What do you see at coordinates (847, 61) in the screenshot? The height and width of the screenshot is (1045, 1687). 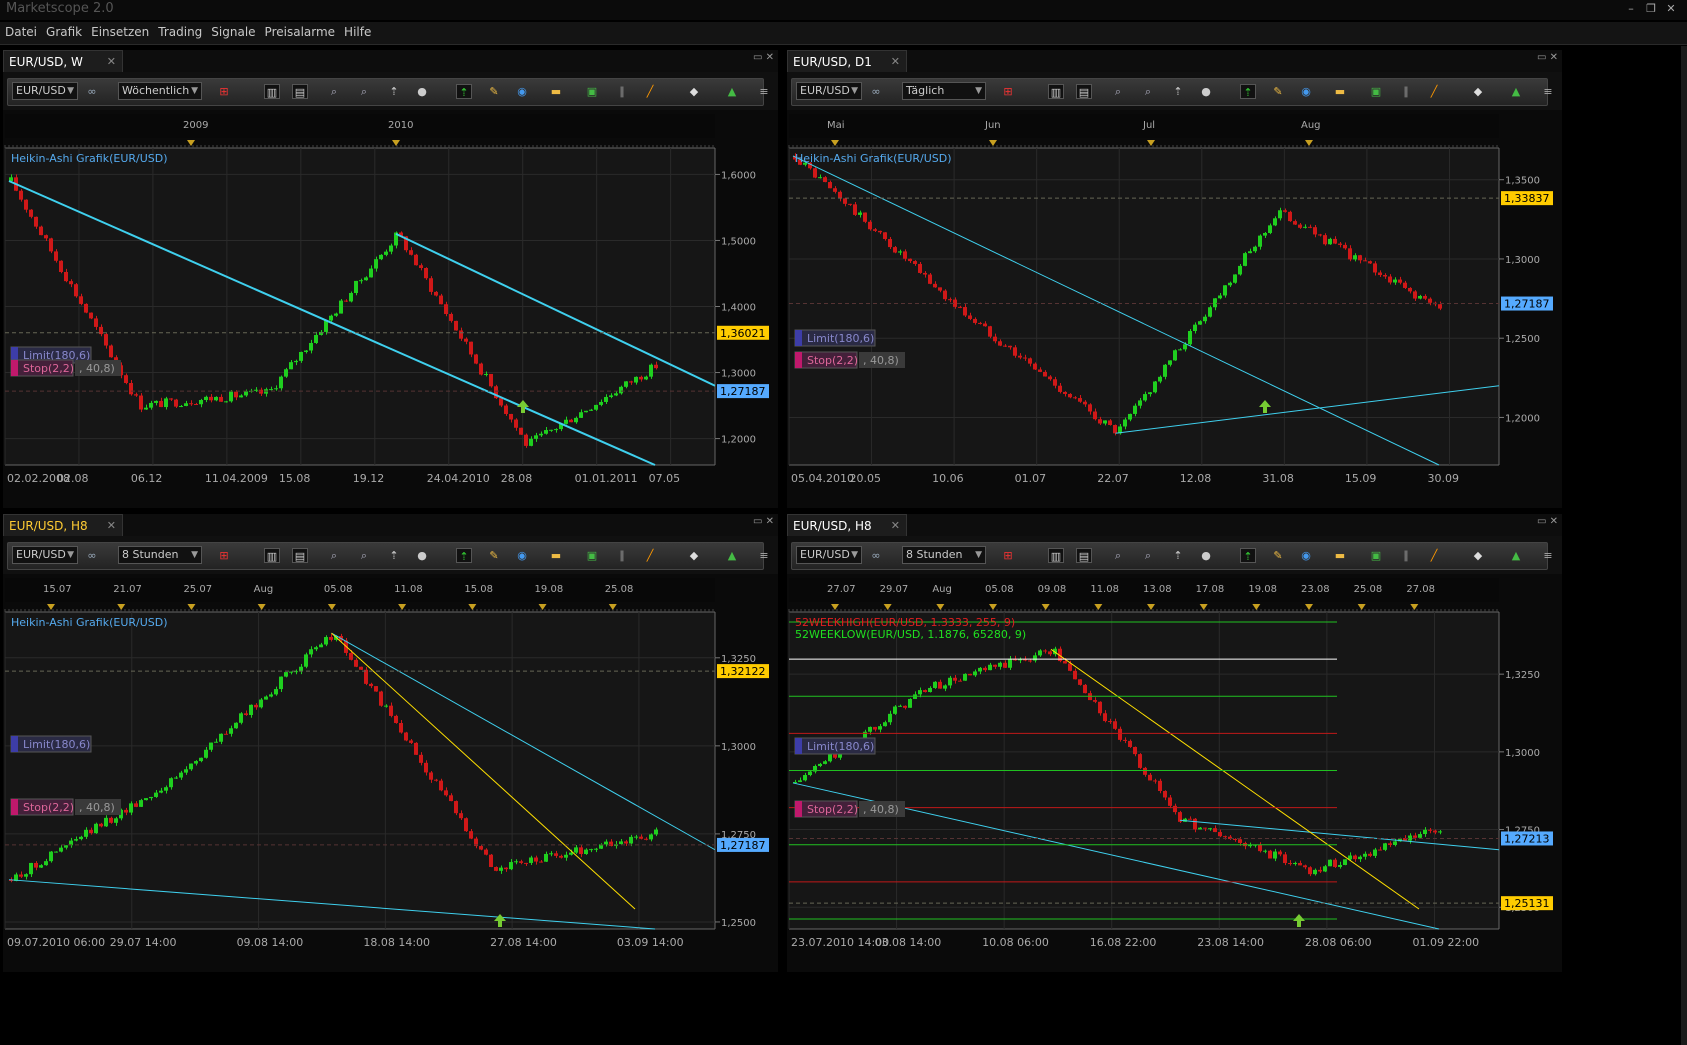 I see `chart-tab: EUR/USD, D1 ✕` at bounding box center [847, 61].